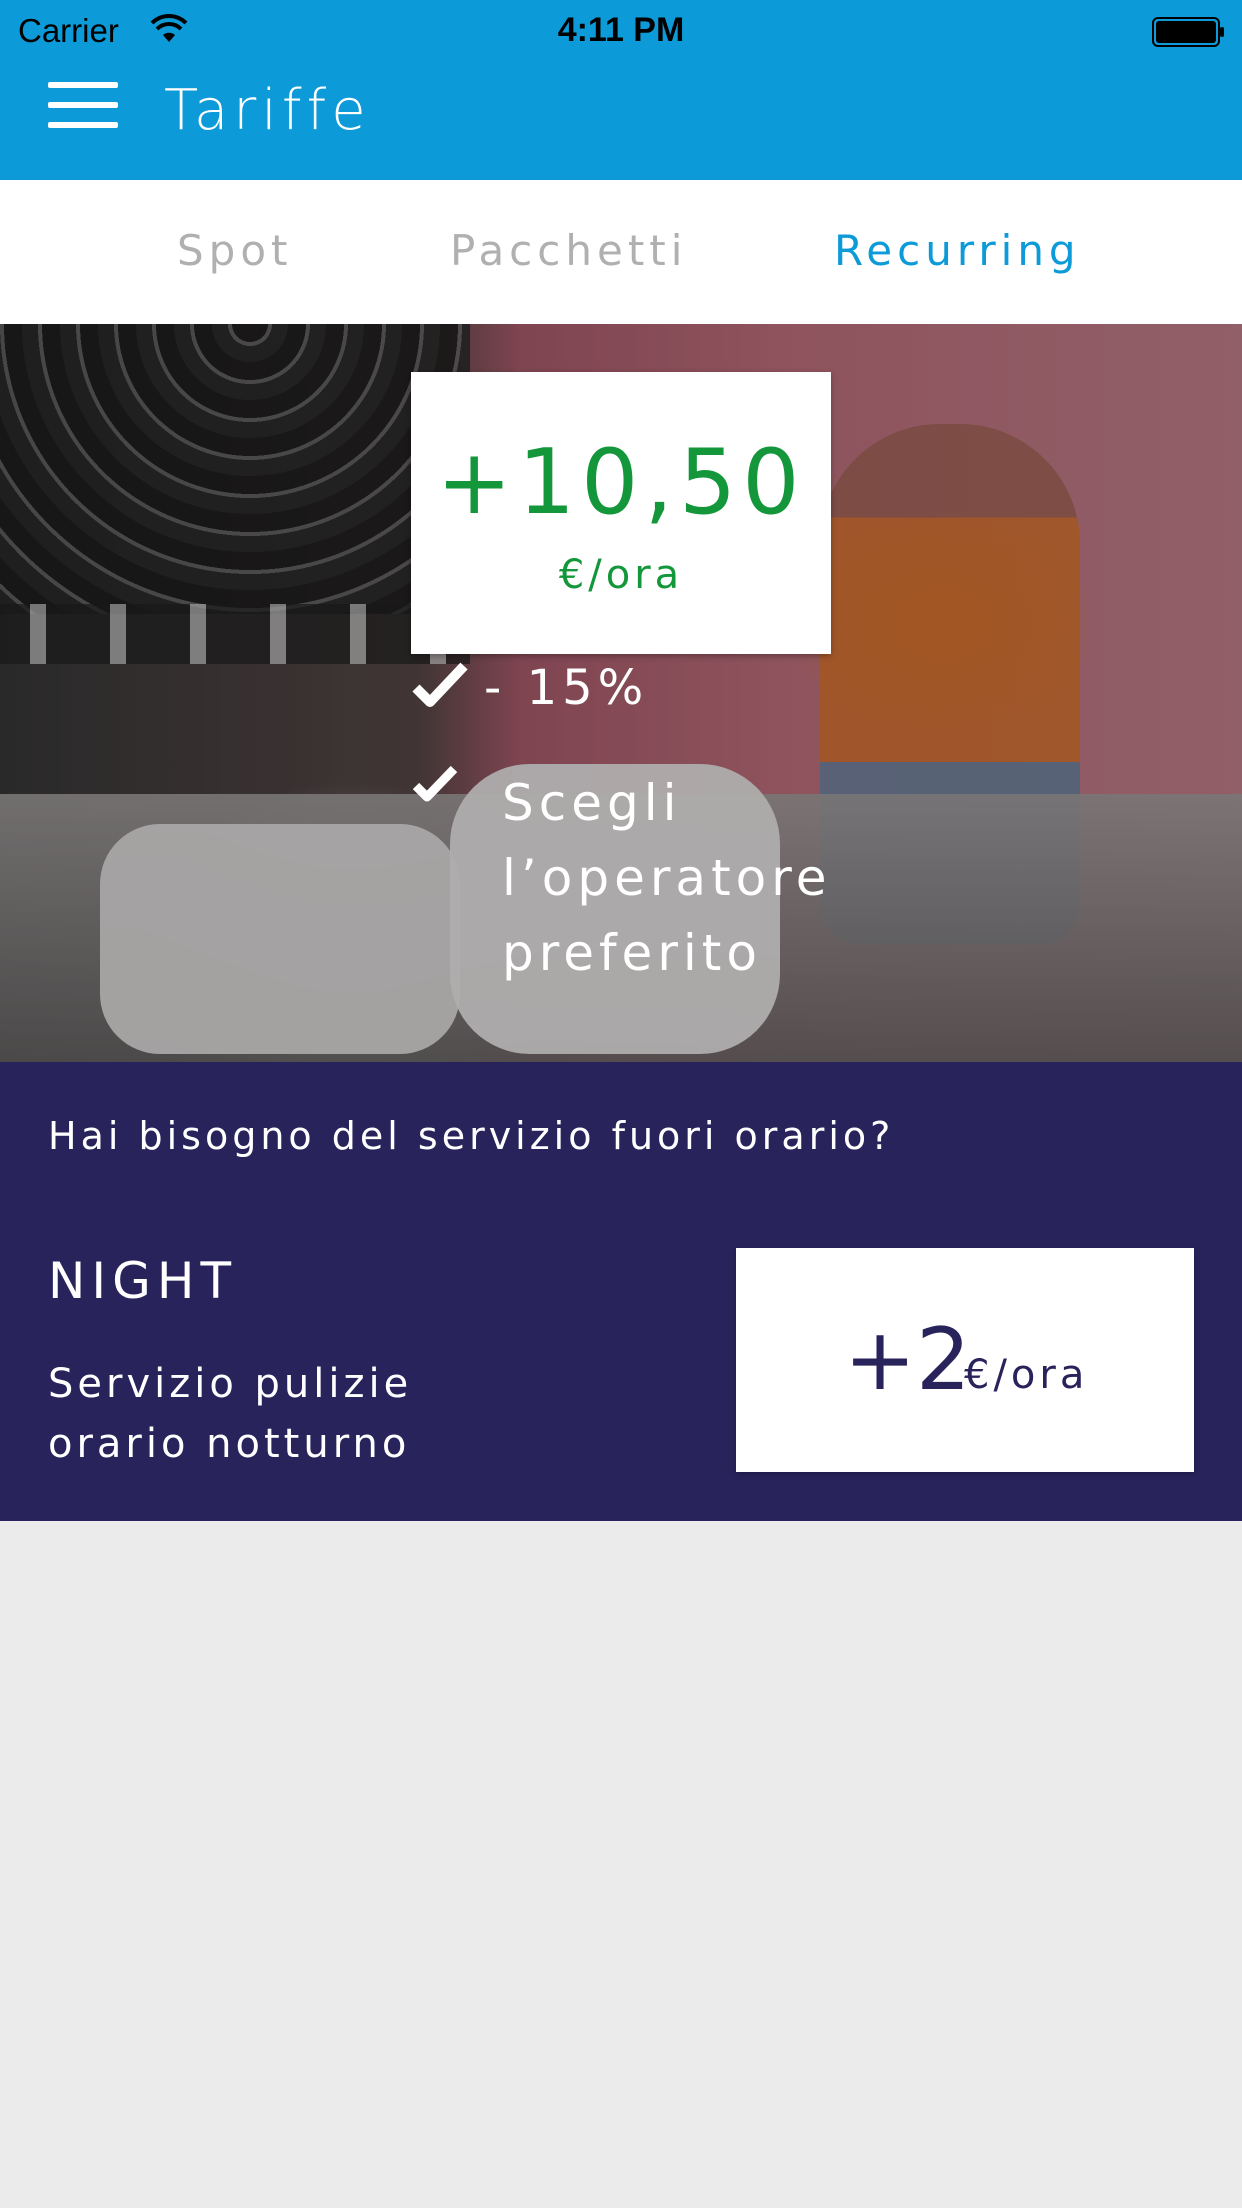 The width and height of the screenshot is (1242, 2208). I want to click on top-bar: Carrier 4:11 PM Tariffe, so click(621, 90).